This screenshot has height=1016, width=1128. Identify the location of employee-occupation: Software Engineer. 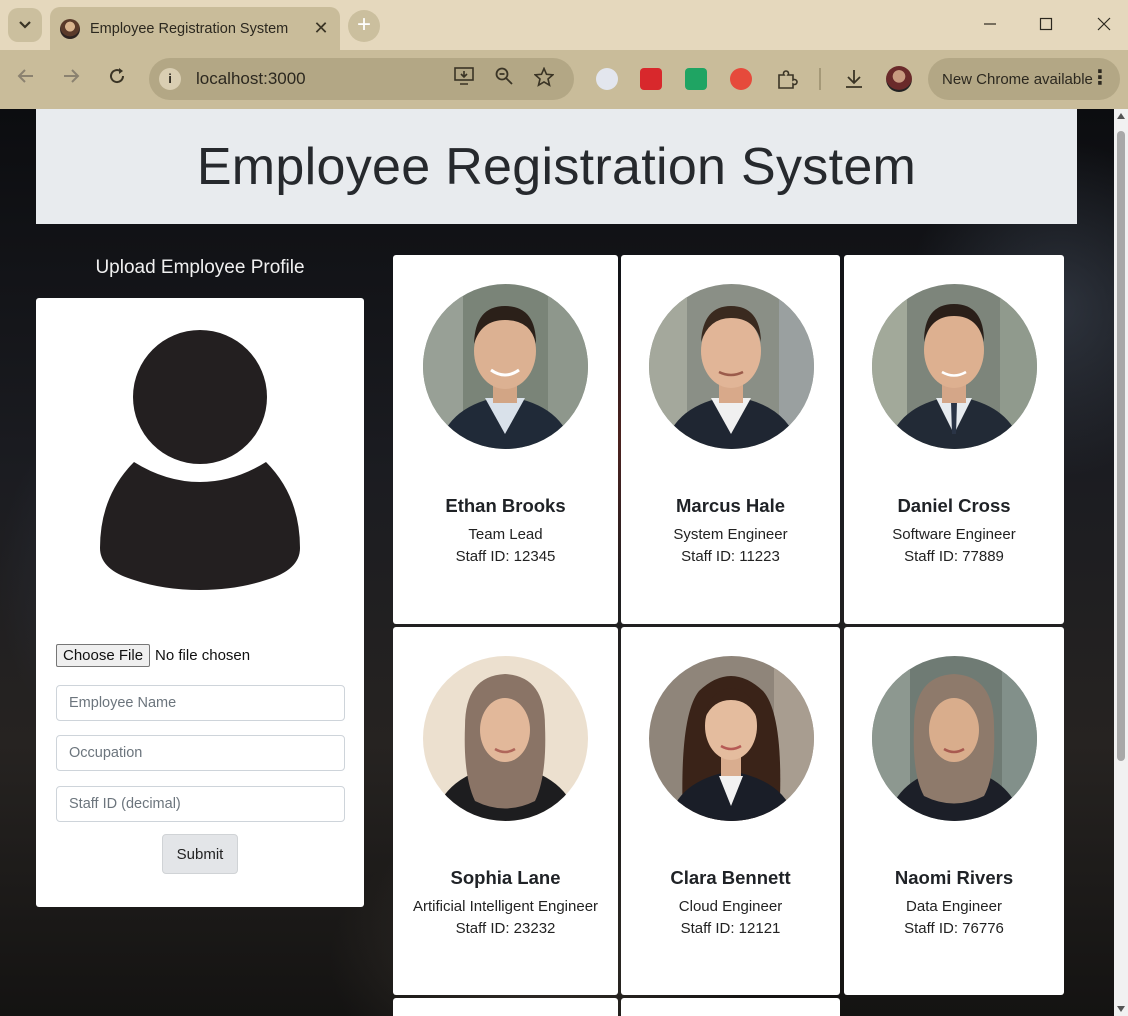
(954, 534).